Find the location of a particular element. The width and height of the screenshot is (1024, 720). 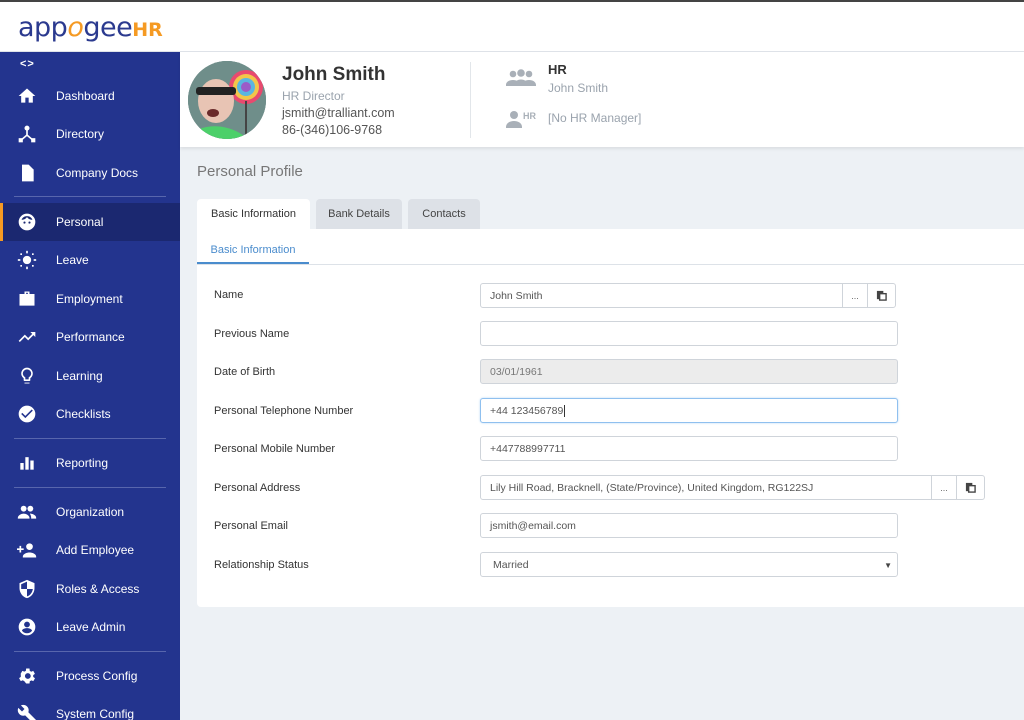

sidebar-item-label: Leave Admin is located at coordinates (91, 627).